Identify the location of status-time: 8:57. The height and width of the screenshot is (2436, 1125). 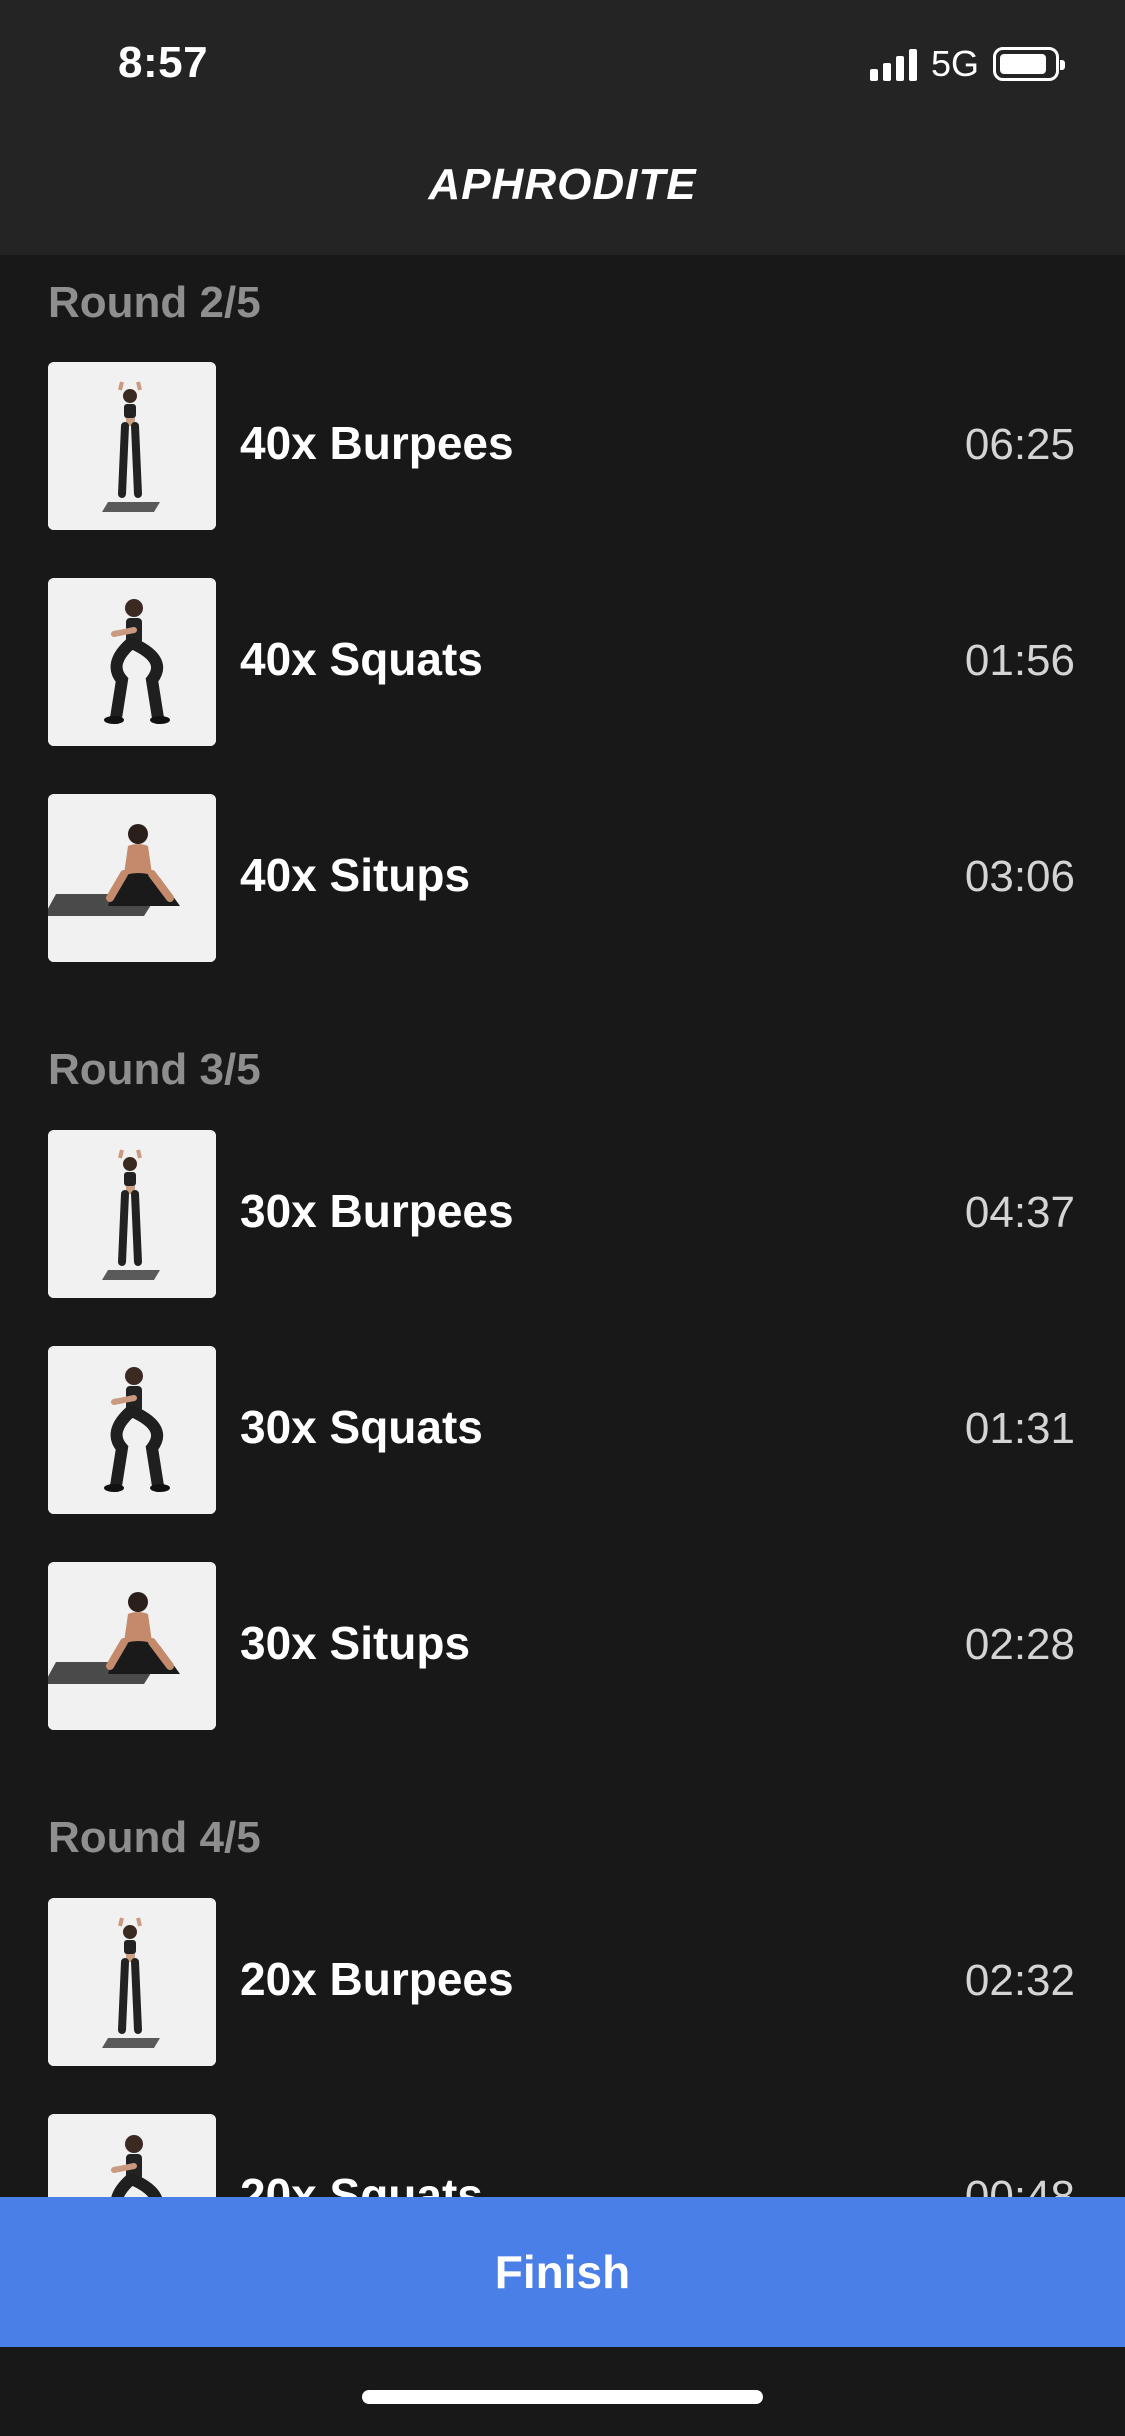
(163, 62).